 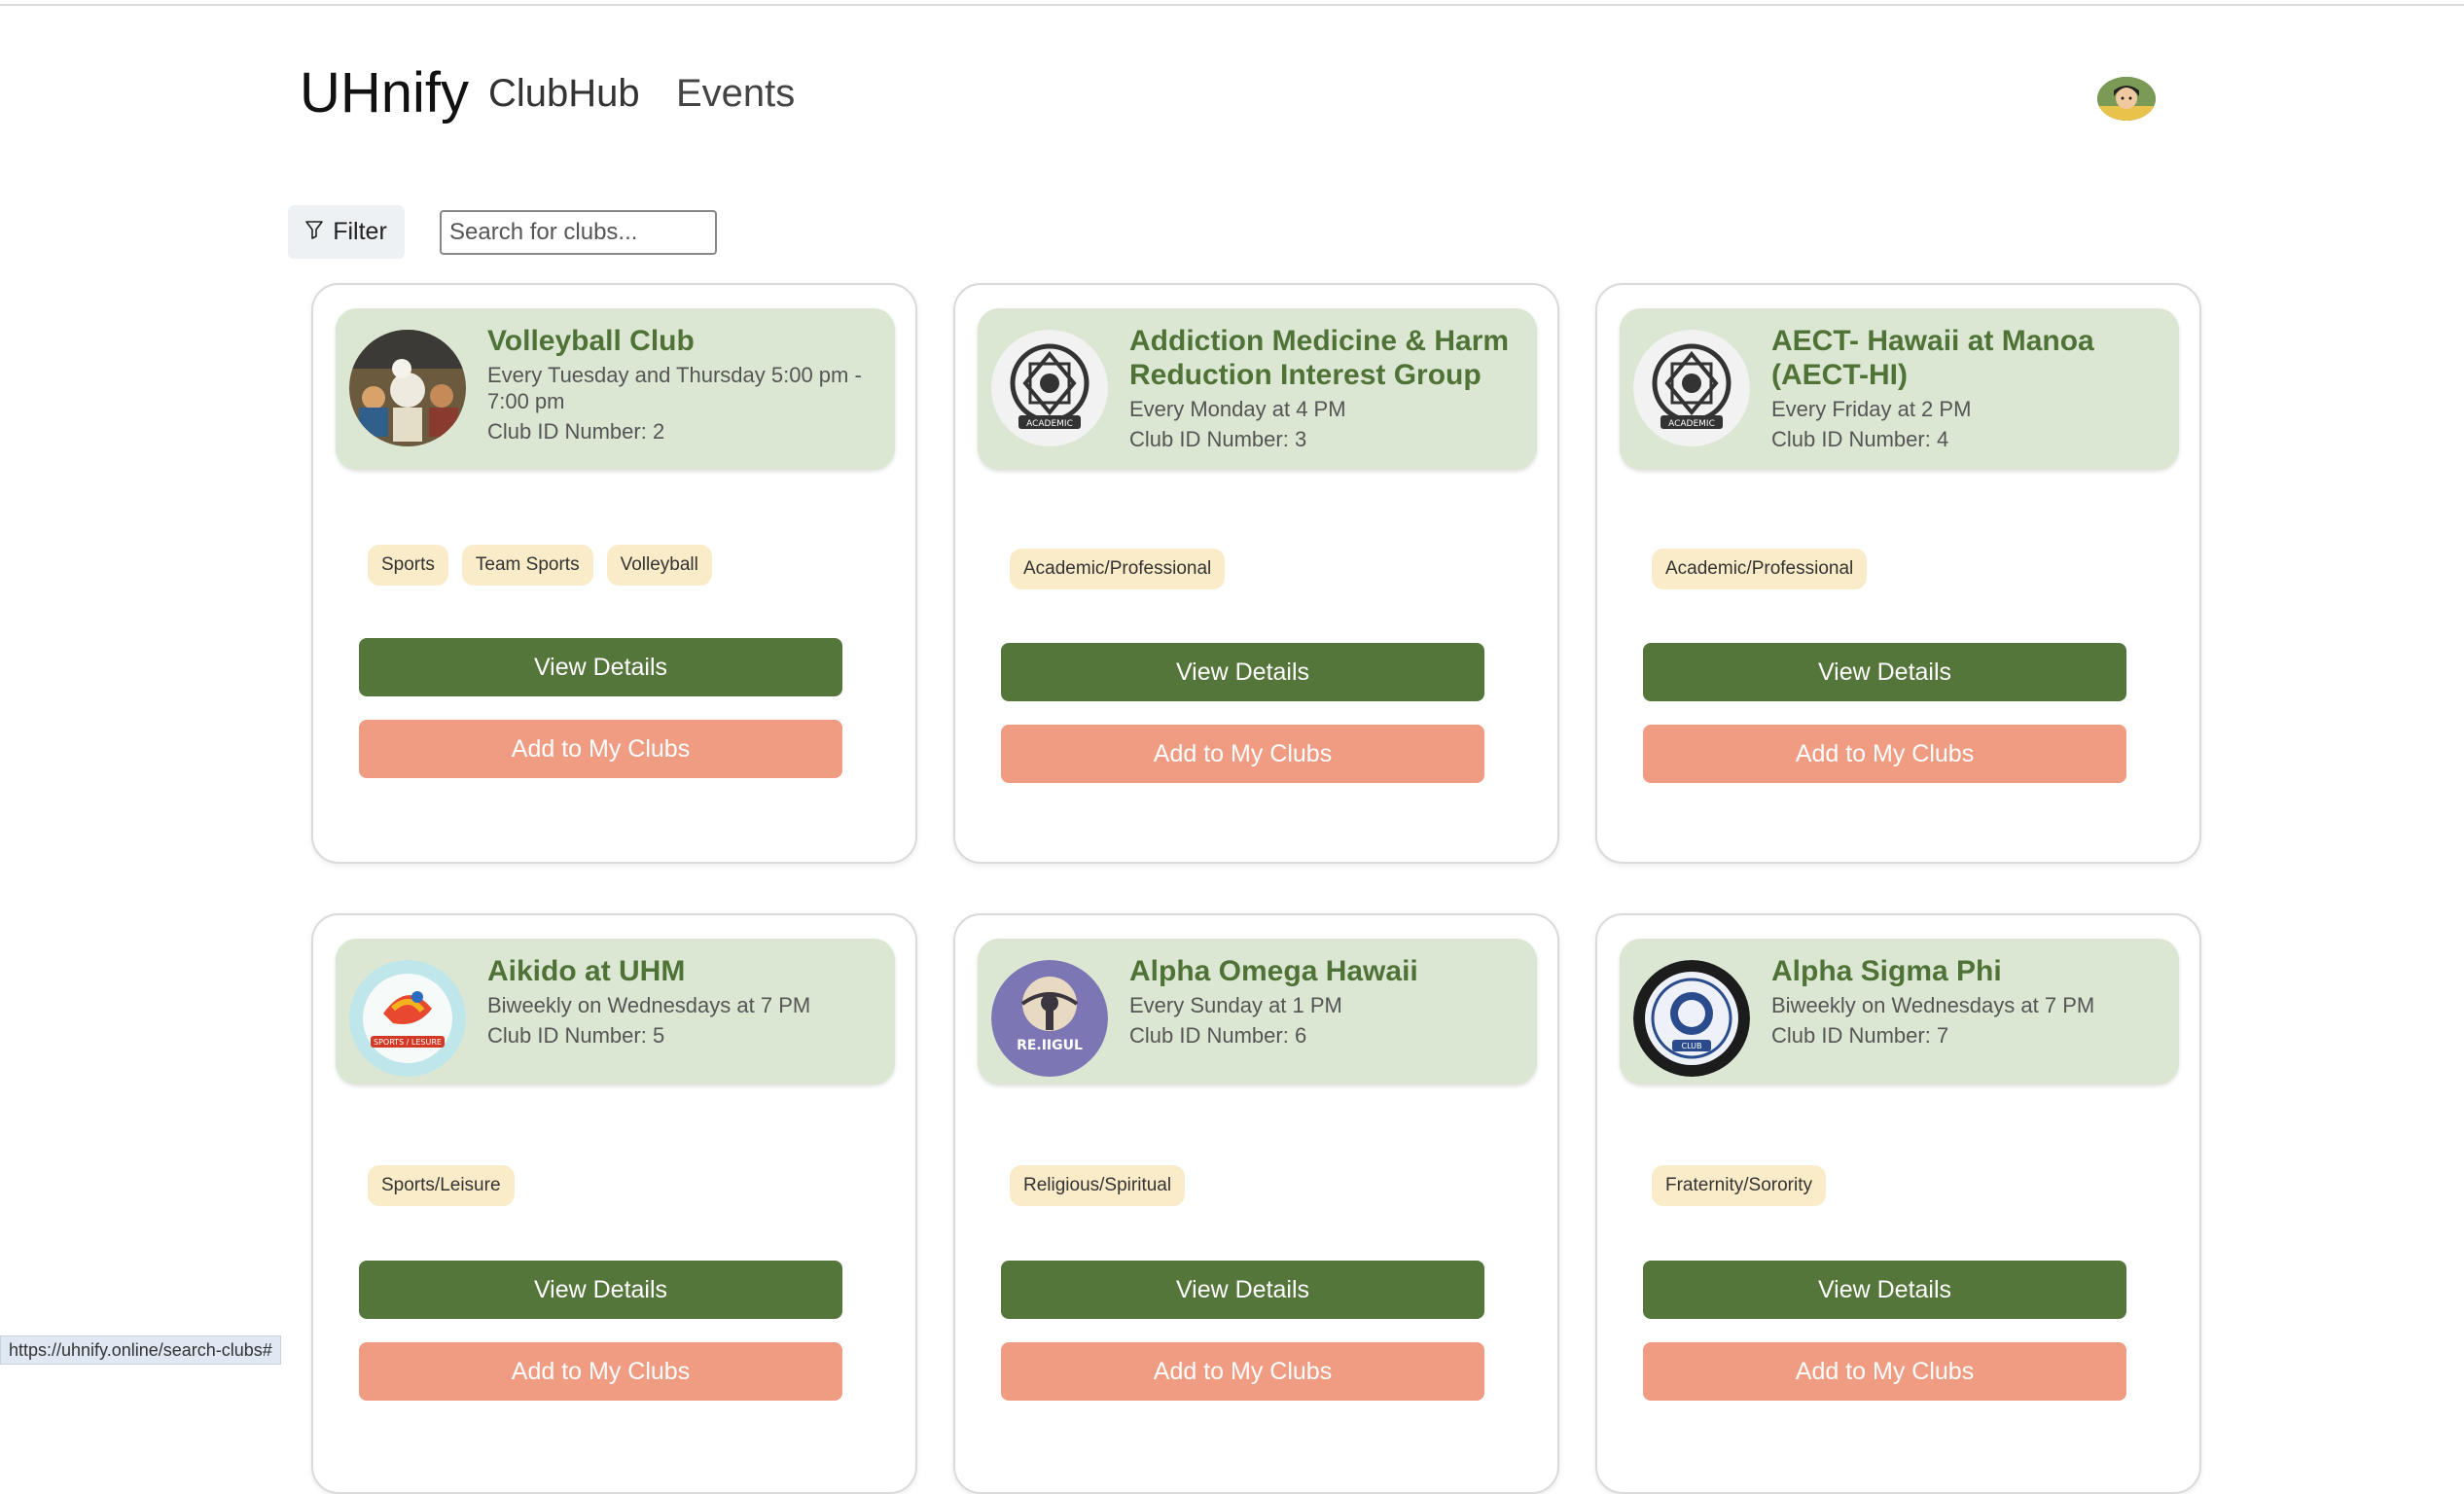 I want to click on club-name: Volleyball Club, so click(x=591, y=341).